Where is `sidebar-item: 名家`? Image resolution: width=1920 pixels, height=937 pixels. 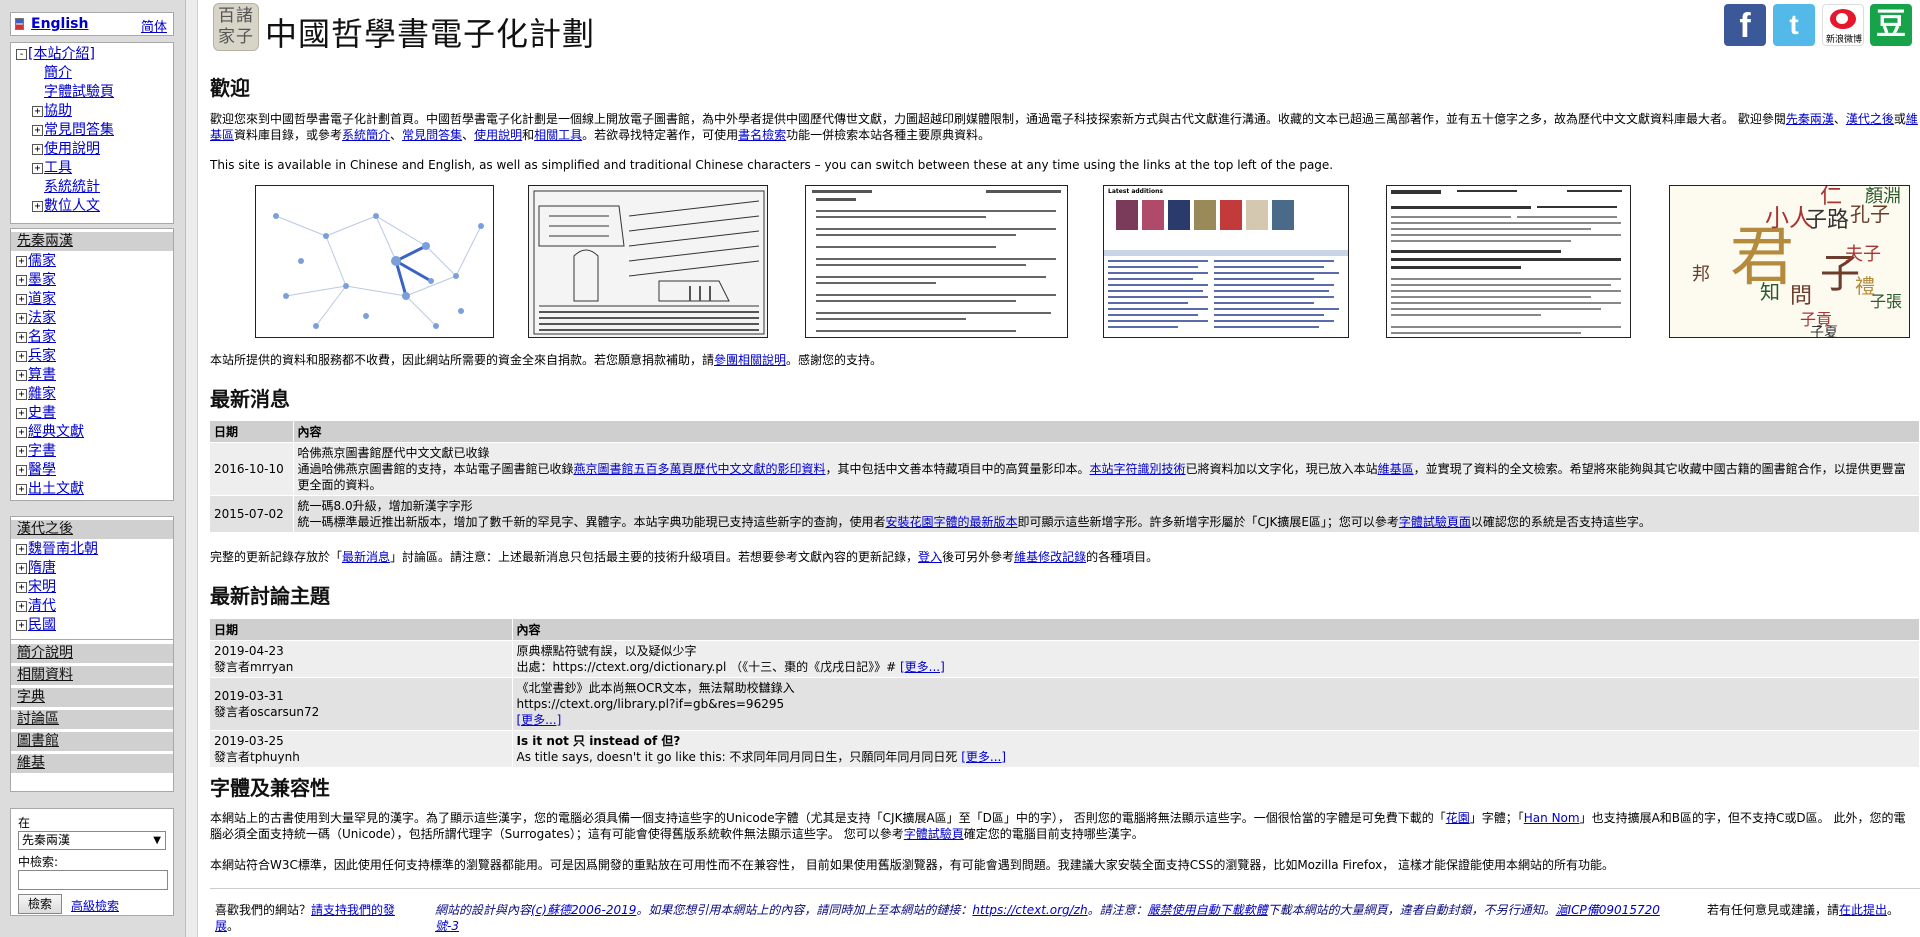 sidebar-item: 名家 is located at coordinates (42, 337).